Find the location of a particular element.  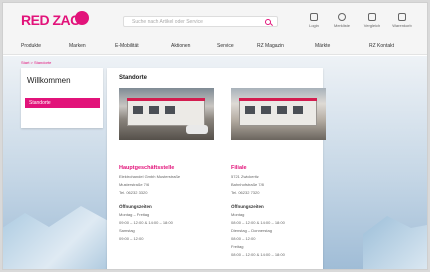

car-shape is located at coordinates (197, 129).